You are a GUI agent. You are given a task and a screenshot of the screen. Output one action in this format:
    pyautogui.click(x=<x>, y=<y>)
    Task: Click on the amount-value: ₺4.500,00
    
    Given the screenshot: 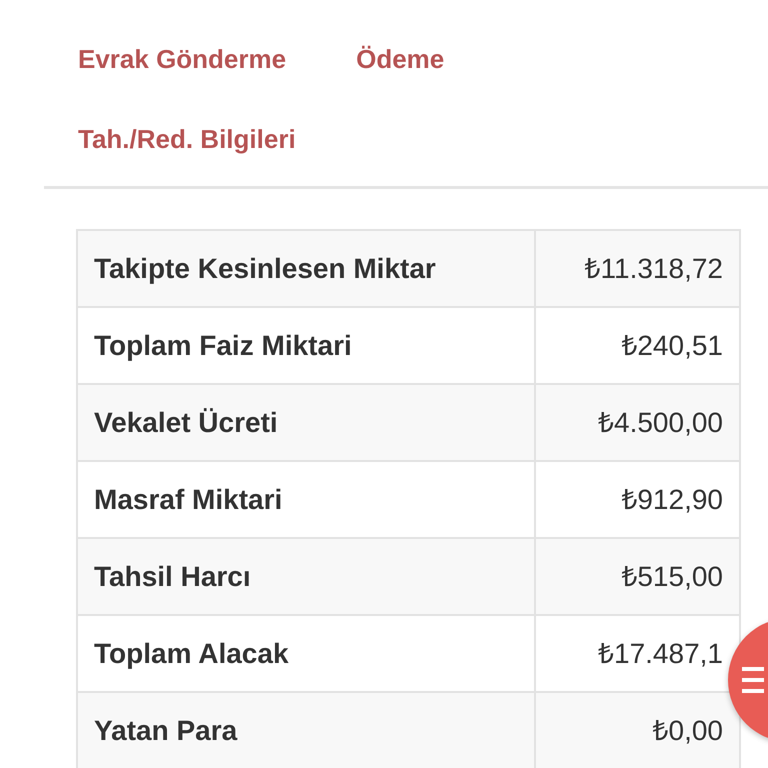 What is the action you would take?
    pyautogui.click(x=637, y=422)
    